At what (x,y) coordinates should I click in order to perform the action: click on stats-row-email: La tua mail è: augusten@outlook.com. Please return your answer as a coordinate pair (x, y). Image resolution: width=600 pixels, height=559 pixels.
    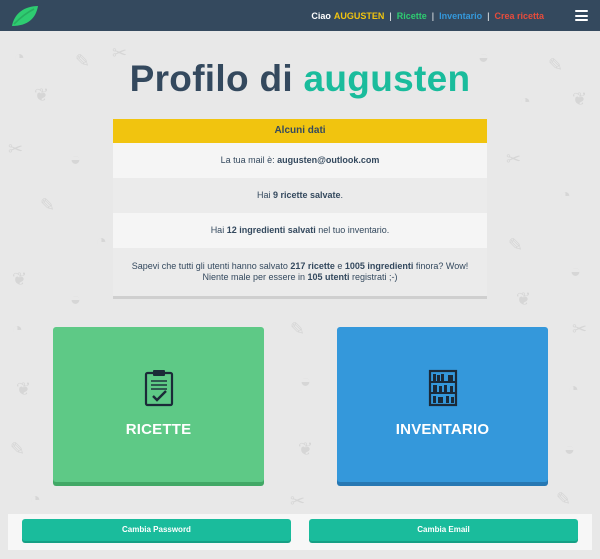
    Looking at the image, I should click on (300, 160).